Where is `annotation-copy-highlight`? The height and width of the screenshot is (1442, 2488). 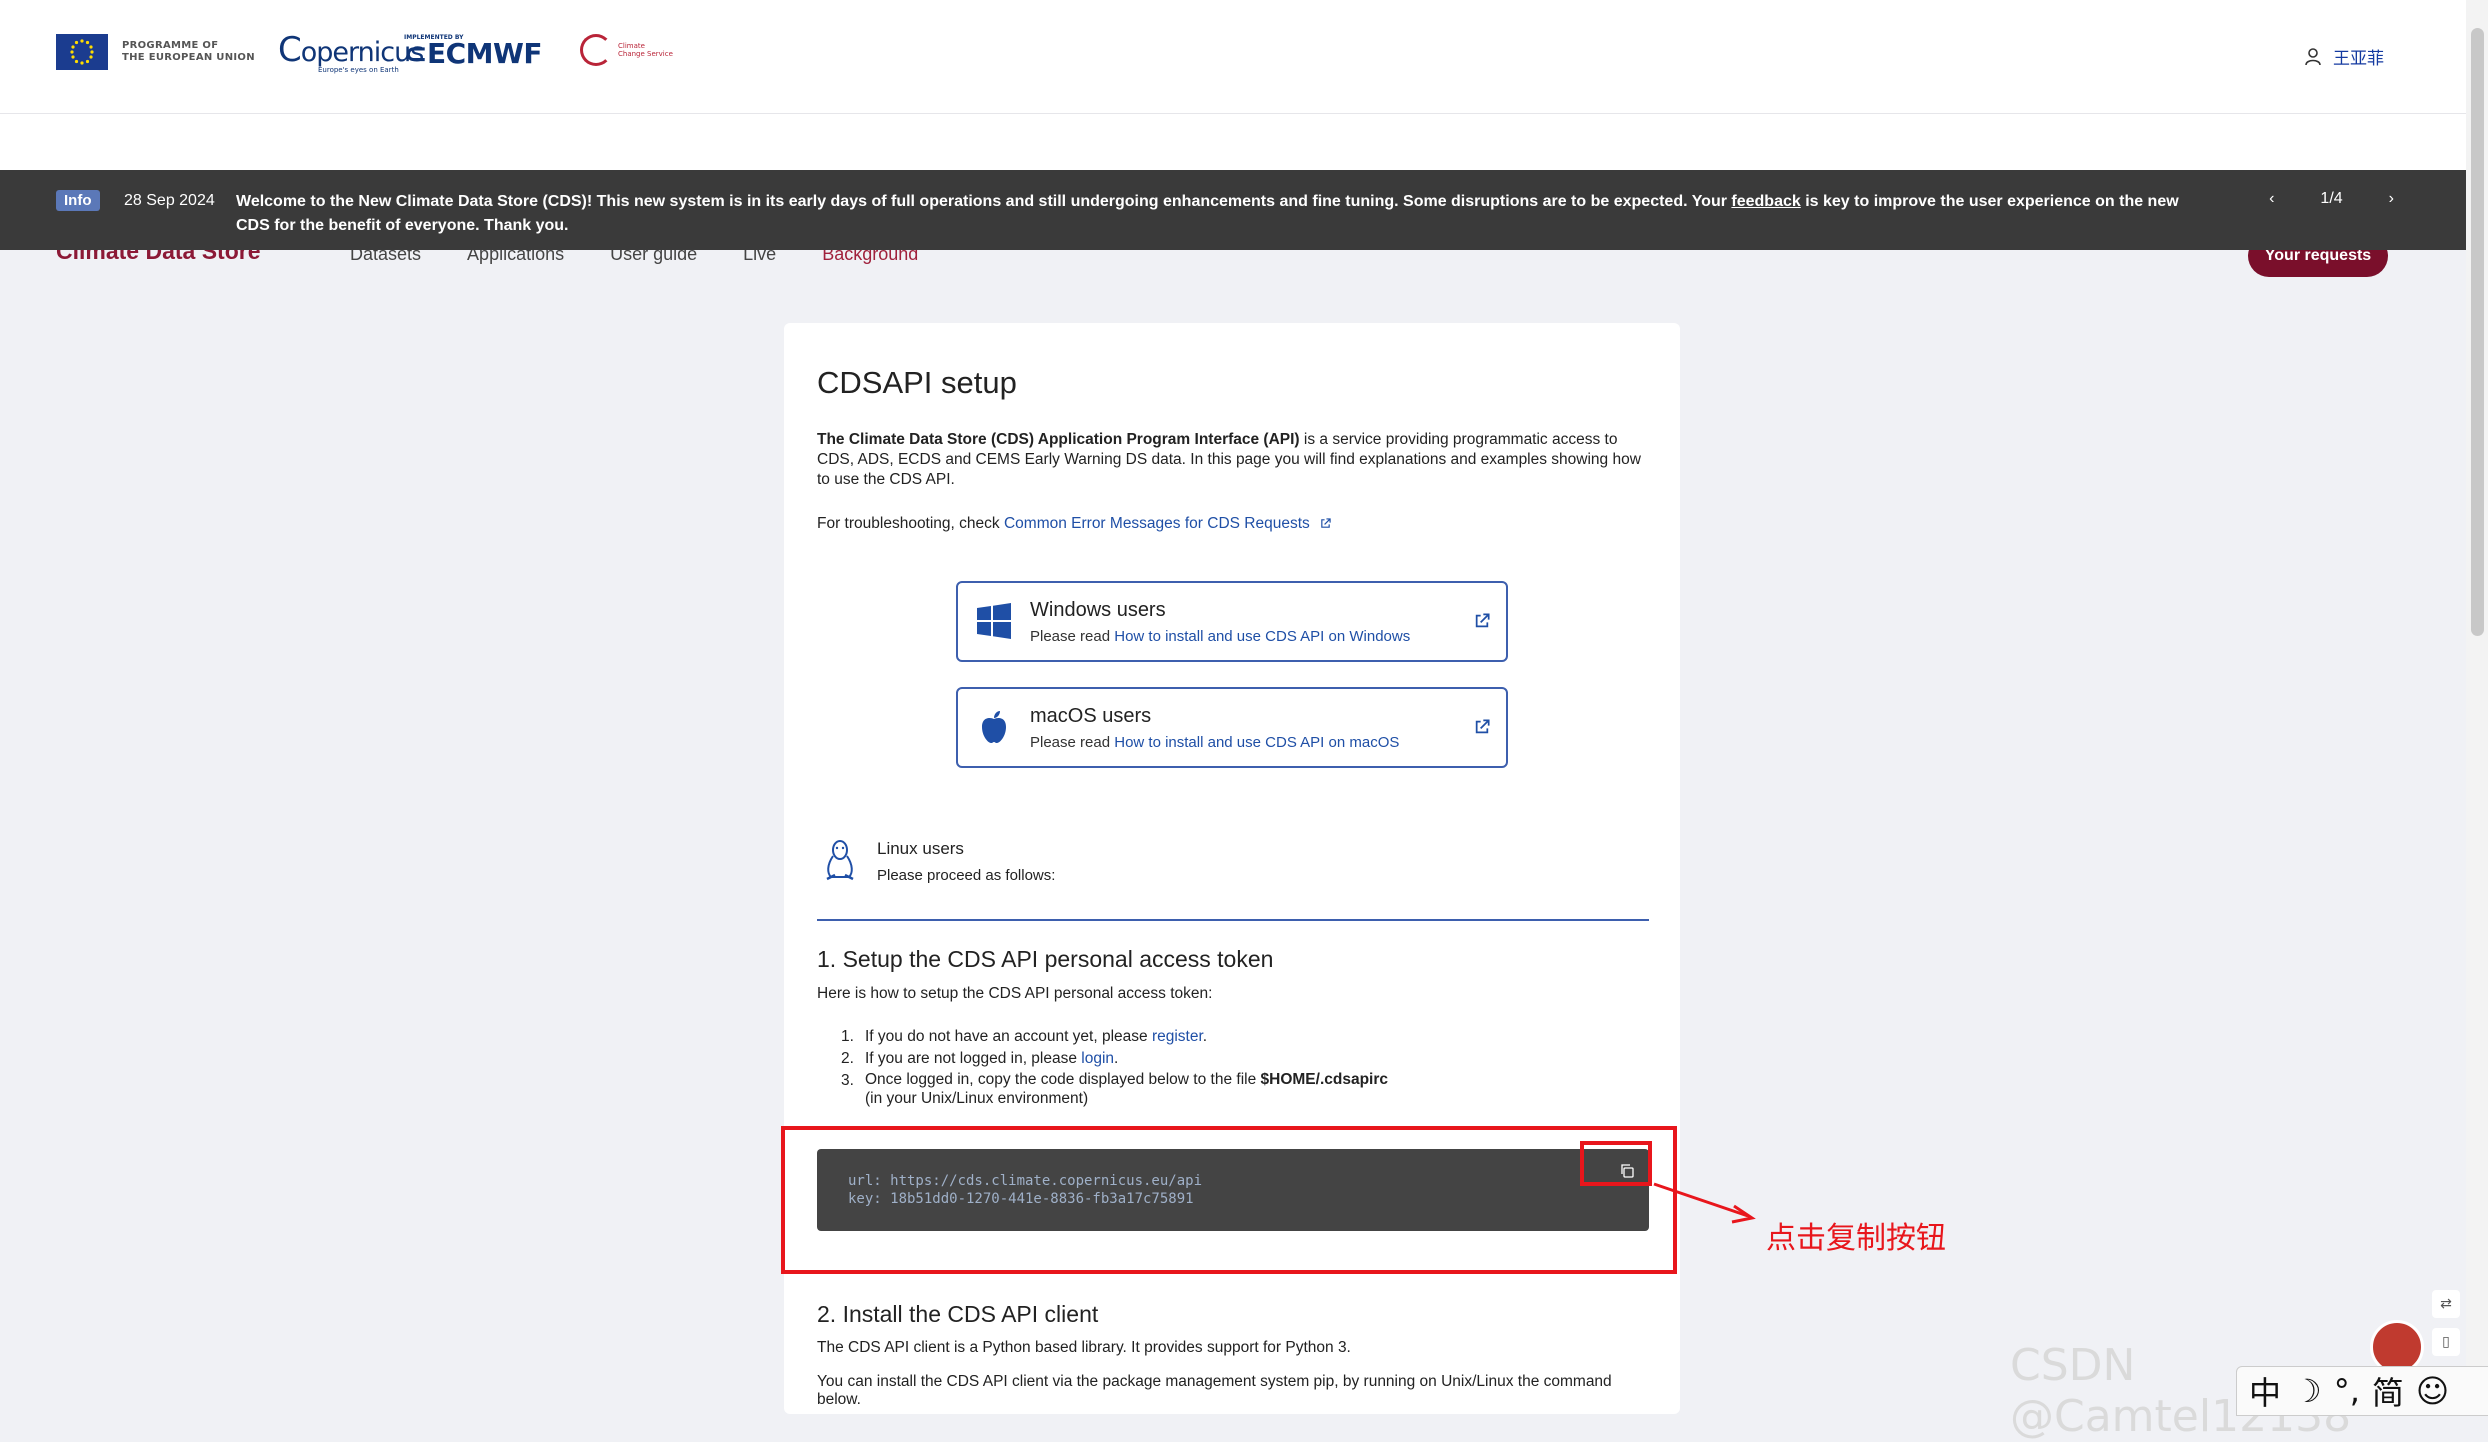 annotation-copy-highlight is located at coordinates (1616, 1163).